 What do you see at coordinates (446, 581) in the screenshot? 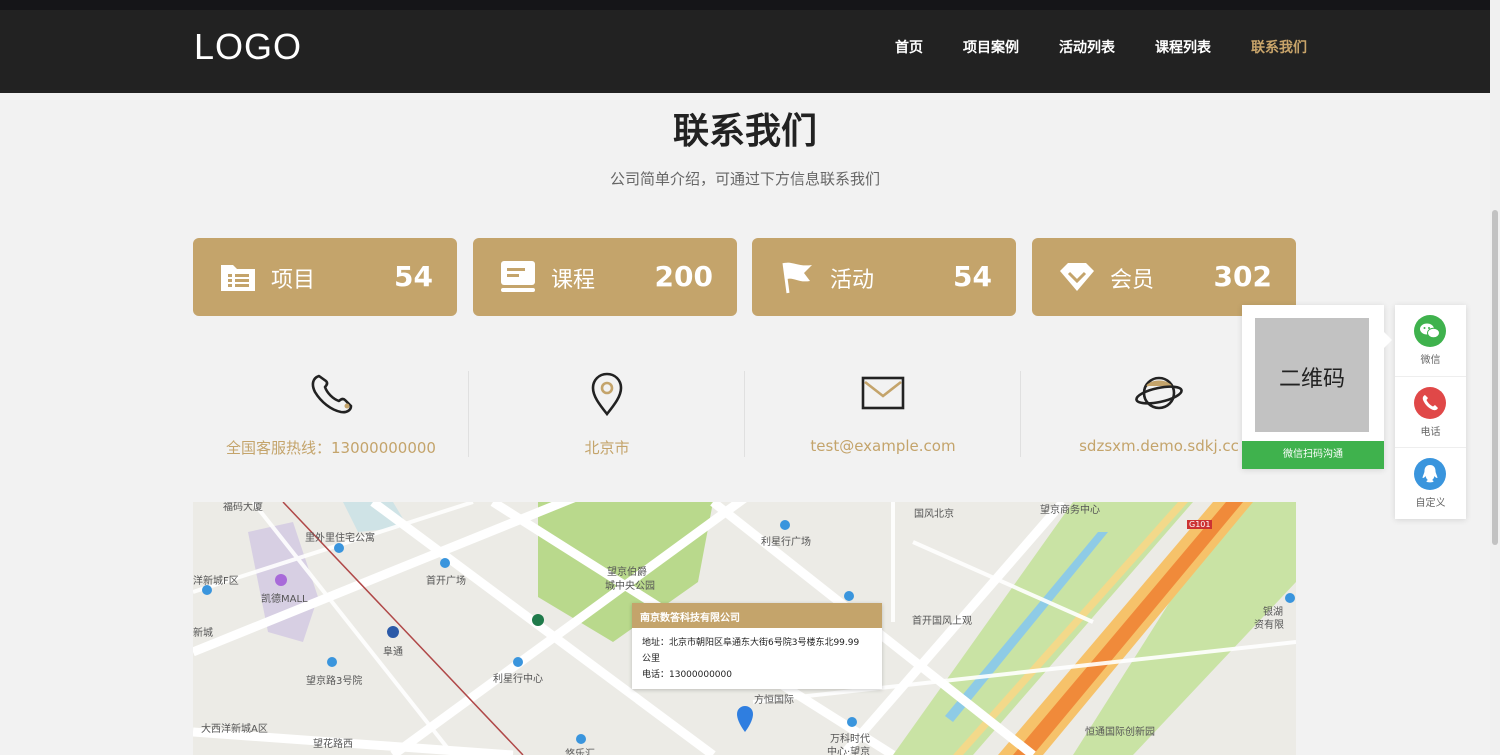
I see `map-label: 首开广场` at bounding box center [446, 581].